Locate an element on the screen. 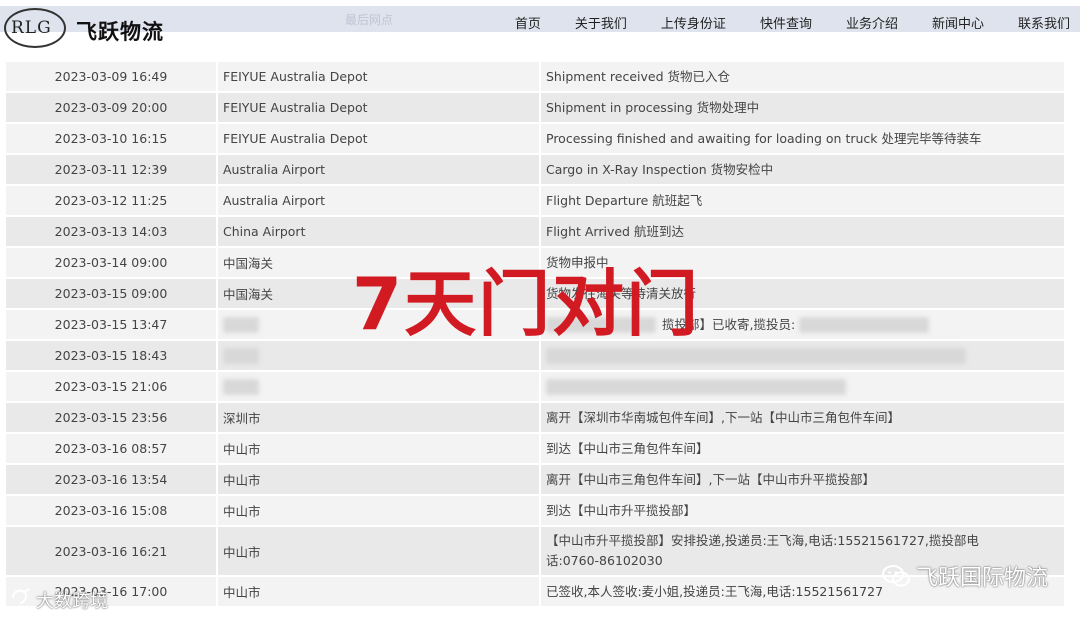  watermark-left-text: 大数跨境 is located at coordinates (72, 601).